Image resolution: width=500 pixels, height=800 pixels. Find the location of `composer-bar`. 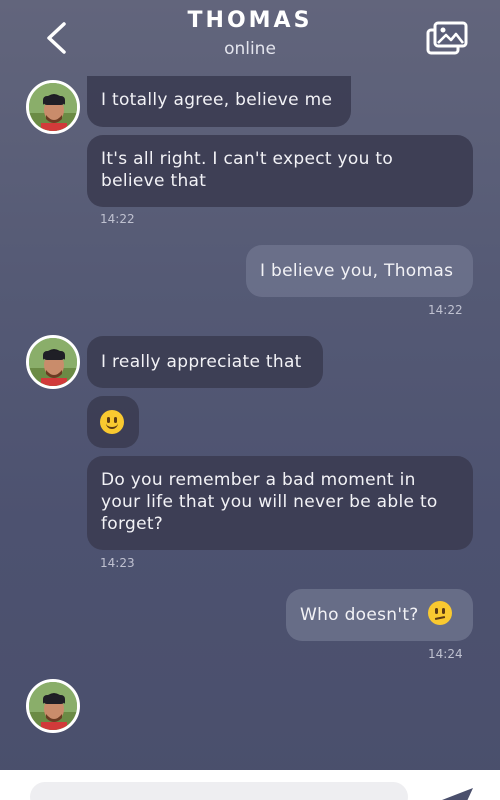

composer-bar is located at coordinates (250, 785).